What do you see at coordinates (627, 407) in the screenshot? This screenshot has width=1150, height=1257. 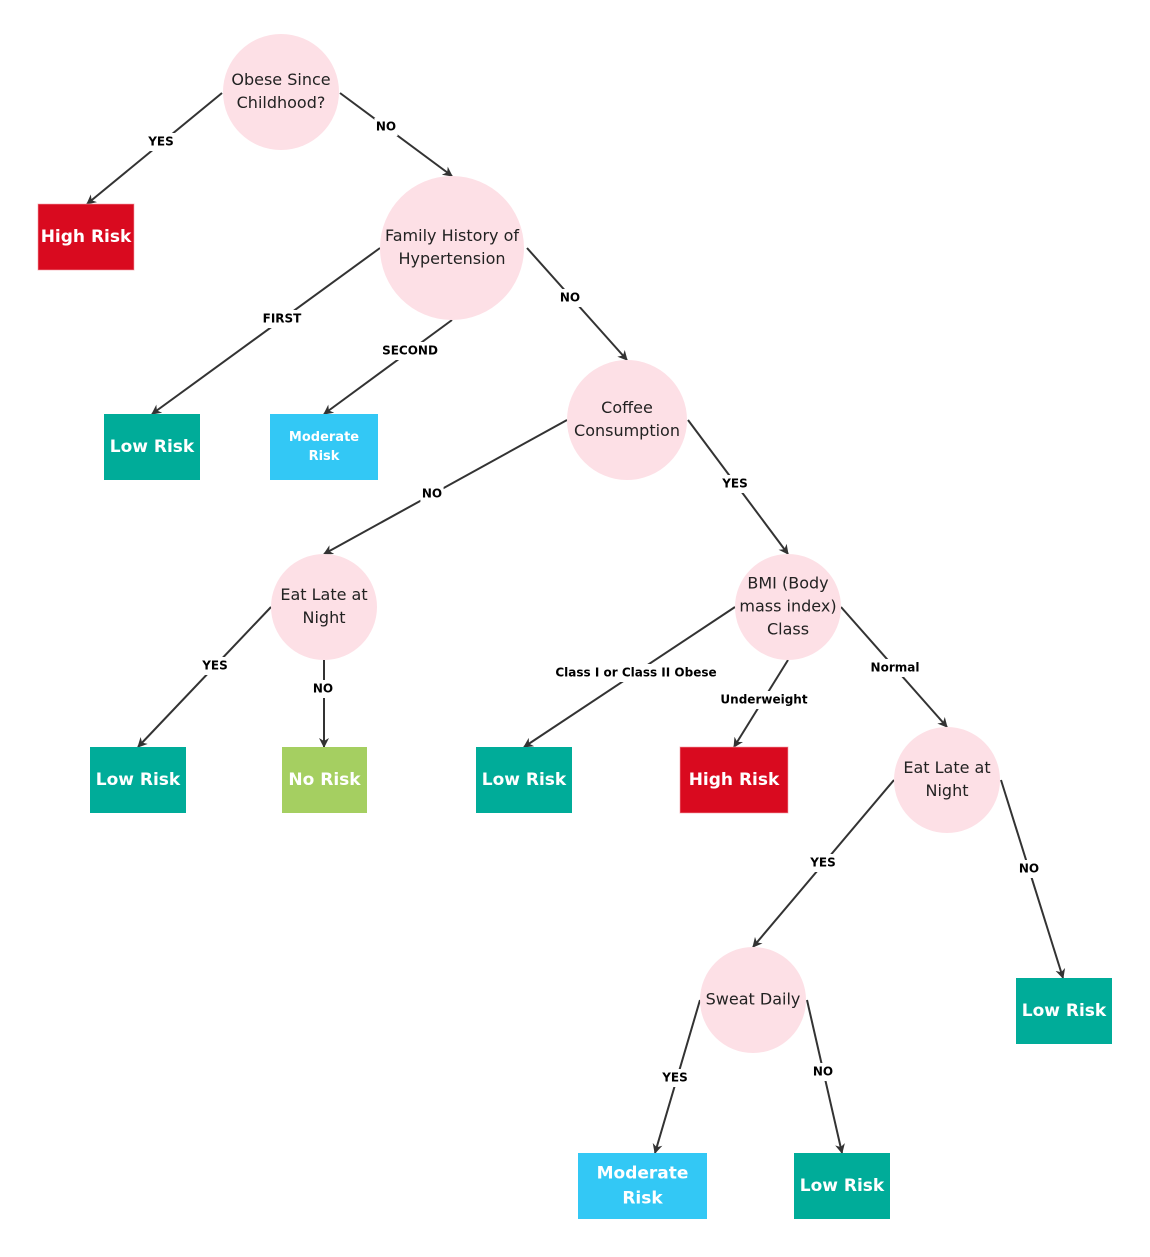 I see `decision-label: Coffee` at bounding box center [627, 407].